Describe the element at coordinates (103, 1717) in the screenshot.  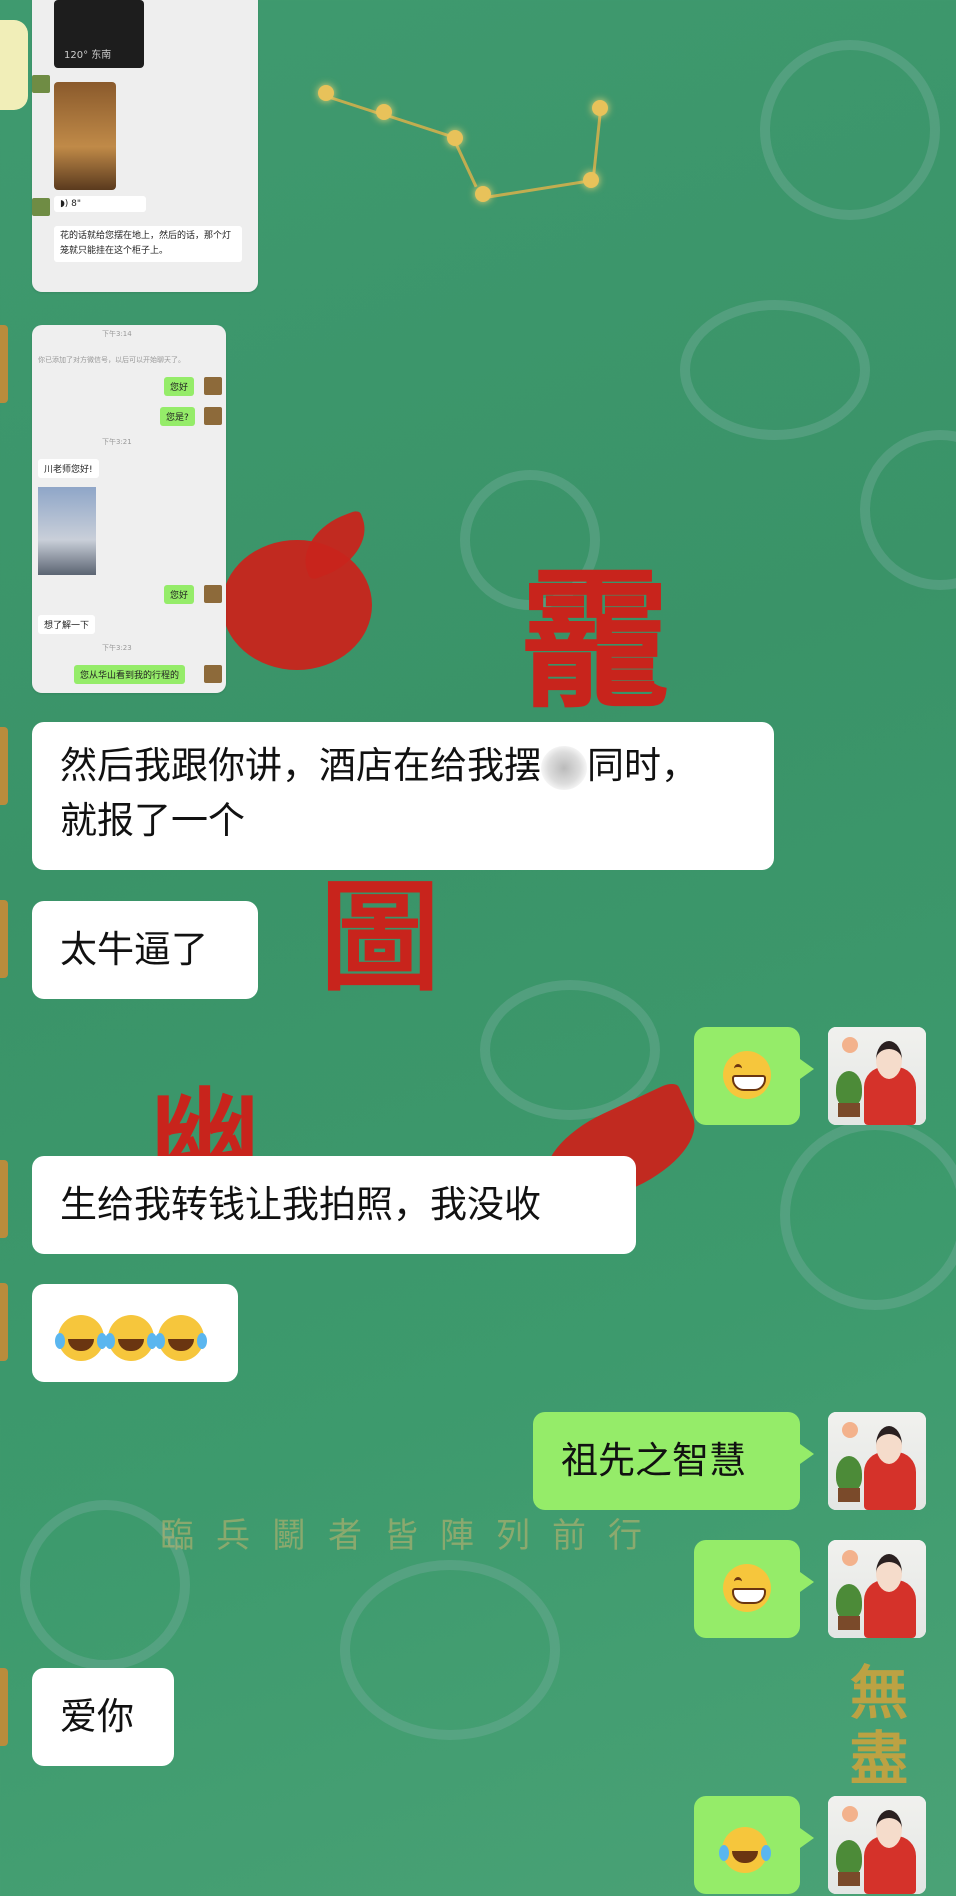
I see `incoming-message: 爱你` at that location.